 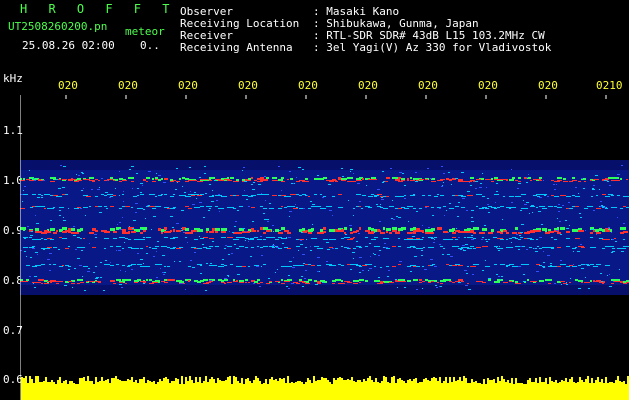 What do you see at coordinates (58, 26) in the screenshot?
I see `file-name: UT2508260200.pn` at bounding box center [58, 26].